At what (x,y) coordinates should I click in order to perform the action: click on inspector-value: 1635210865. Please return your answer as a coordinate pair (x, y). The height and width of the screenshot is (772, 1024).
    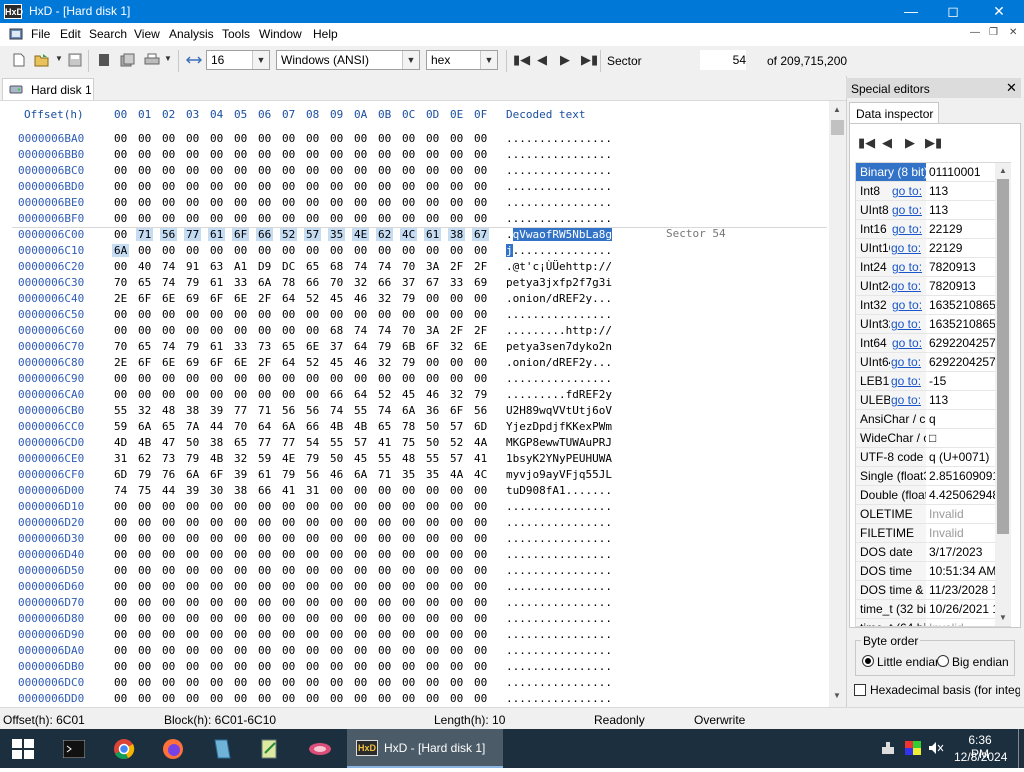
    Looking at the image, I should click on (963, 305).